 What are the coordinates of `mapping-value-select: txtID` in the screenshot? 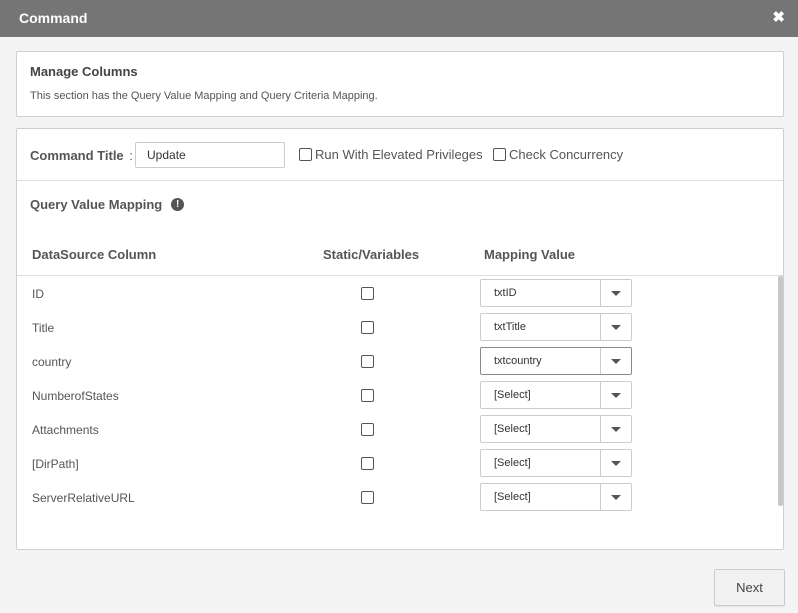 It's located at (556, 293).